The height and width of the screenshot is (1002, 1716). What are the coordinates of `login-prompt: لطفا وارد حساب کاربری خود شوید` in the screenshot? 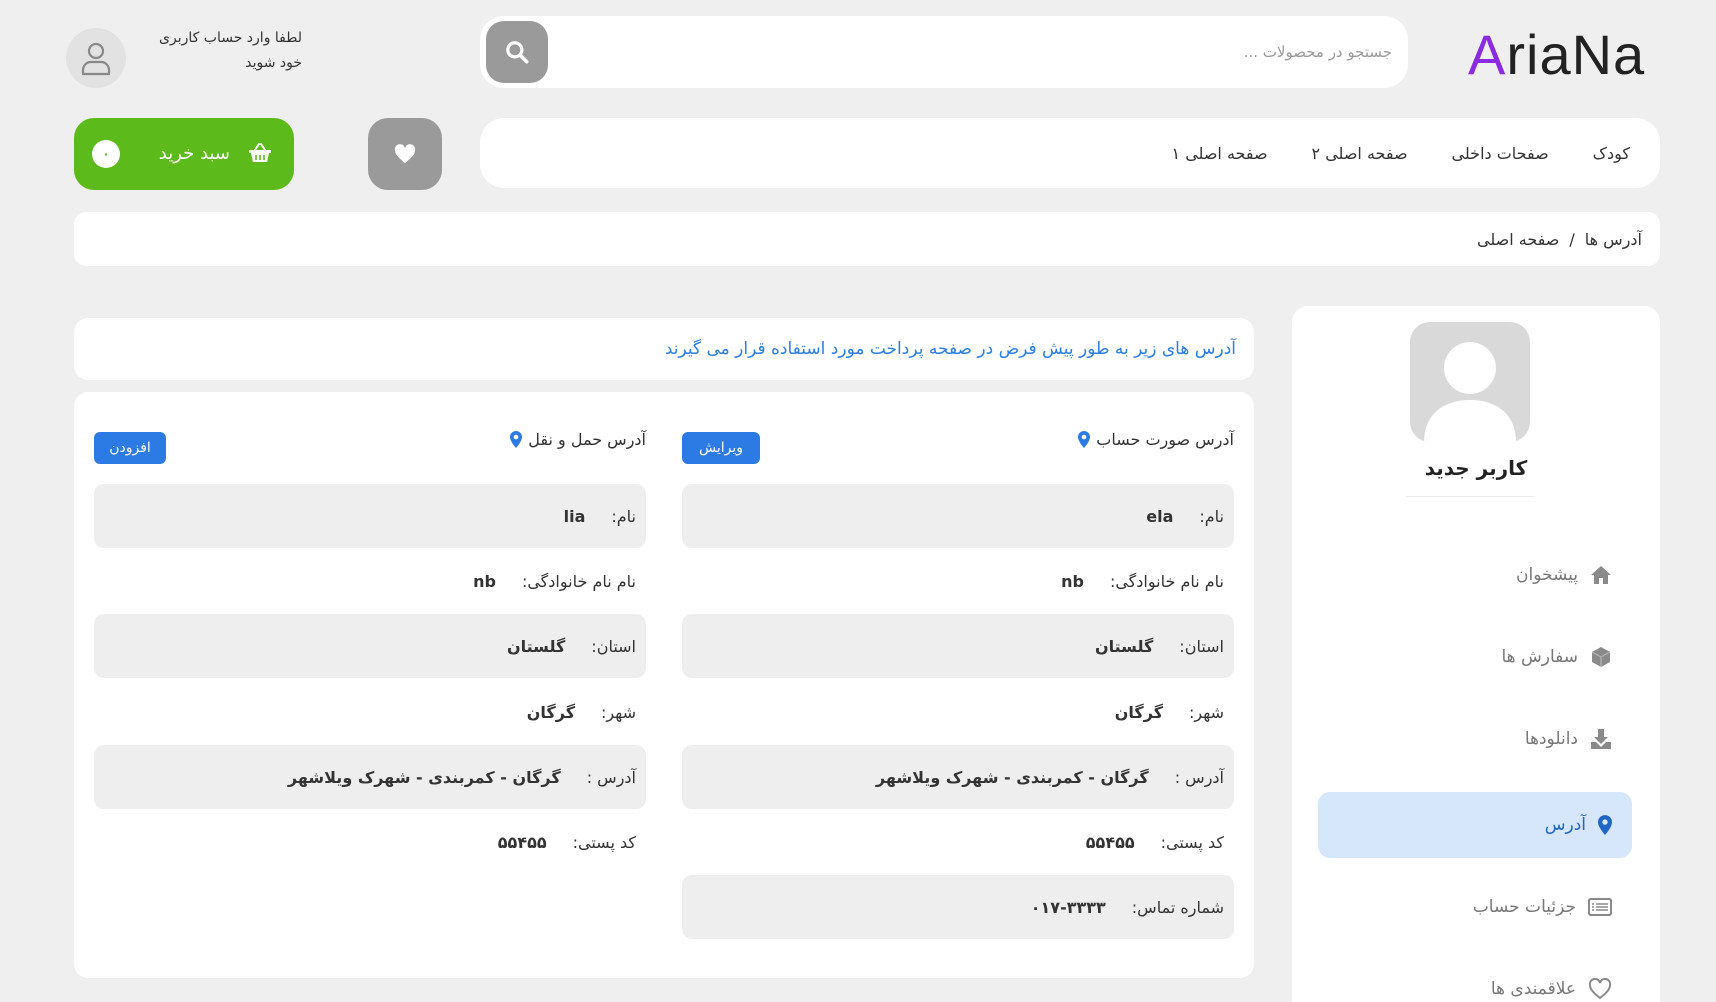 It's located at (219, 51).